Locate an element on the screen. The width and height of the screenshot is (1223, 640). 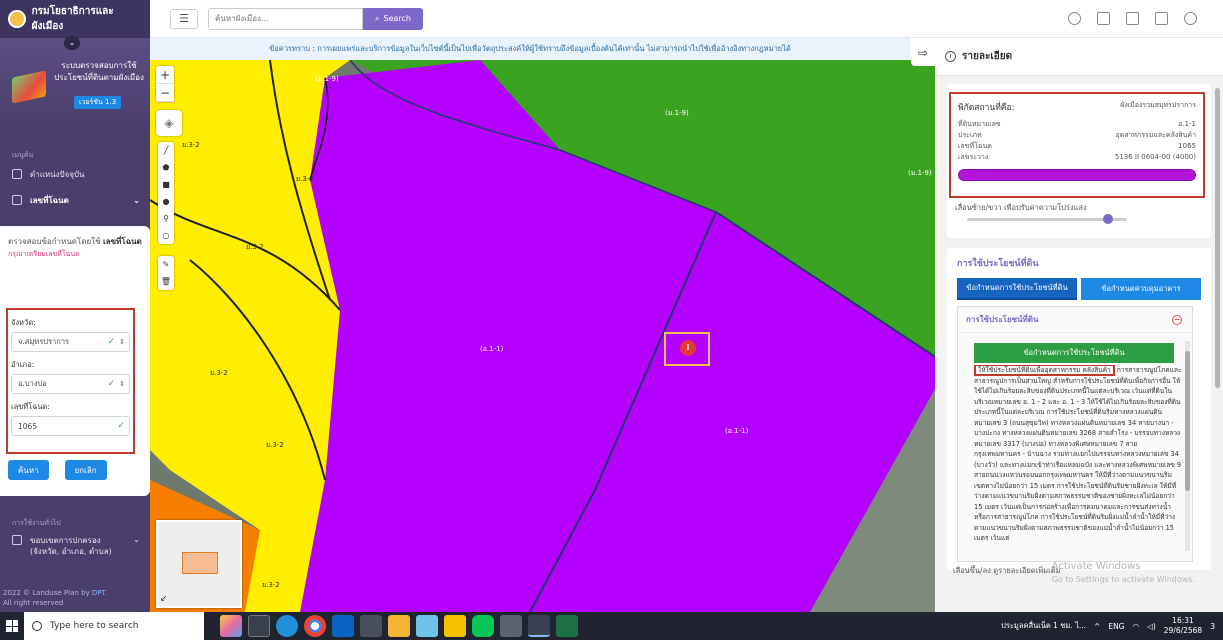
selected-parcel-highlight: i is located at coordinates (687, 349).